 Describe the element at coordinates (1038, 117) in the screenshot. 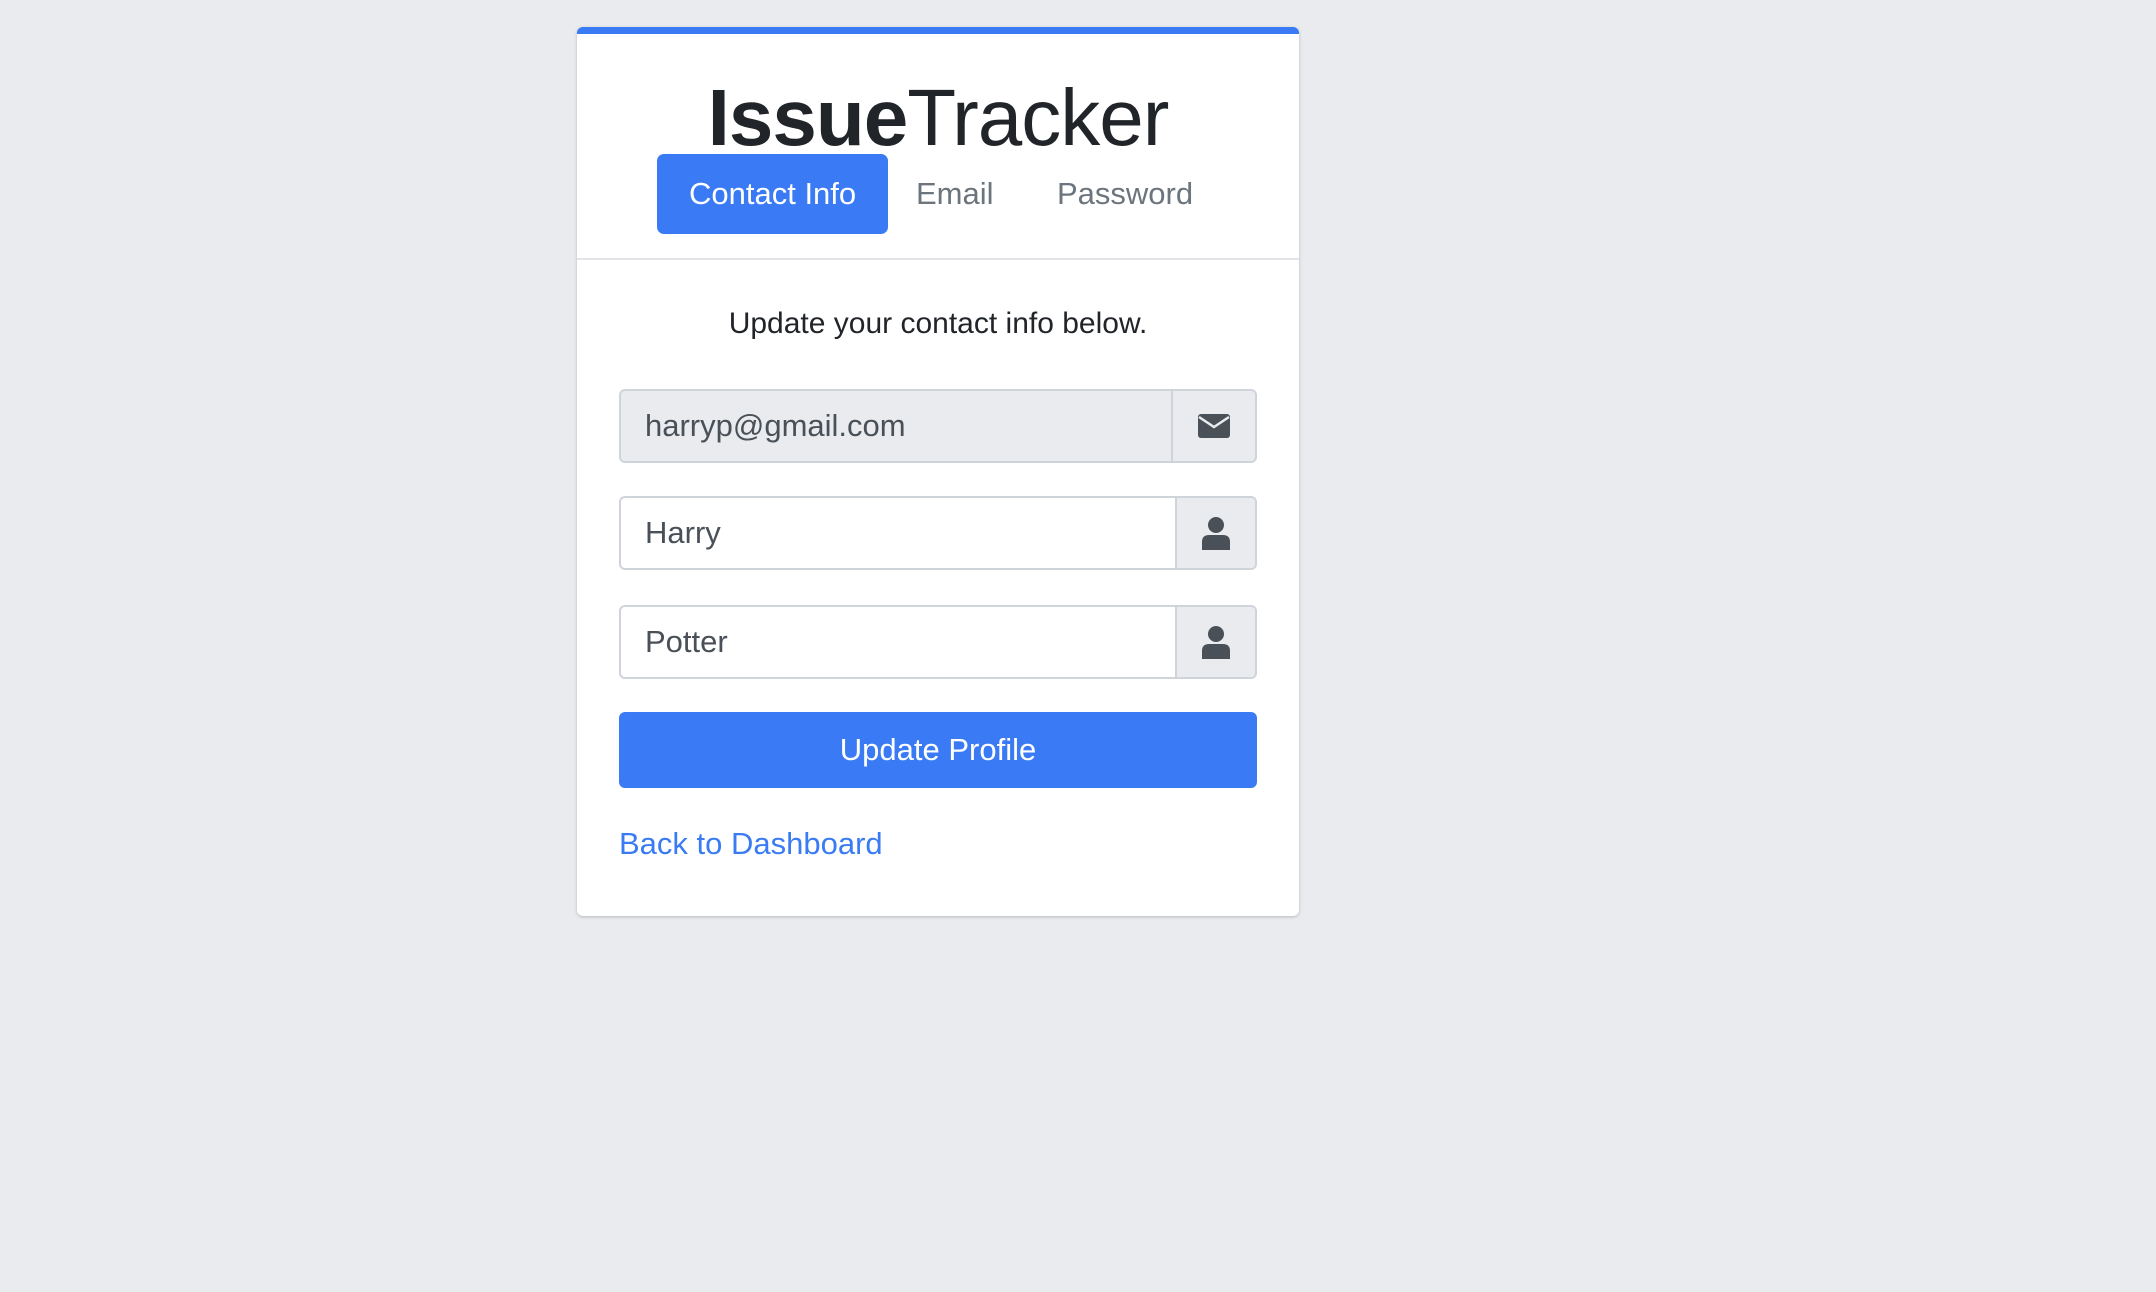

I see `app-title-light: Tracker` at that location.